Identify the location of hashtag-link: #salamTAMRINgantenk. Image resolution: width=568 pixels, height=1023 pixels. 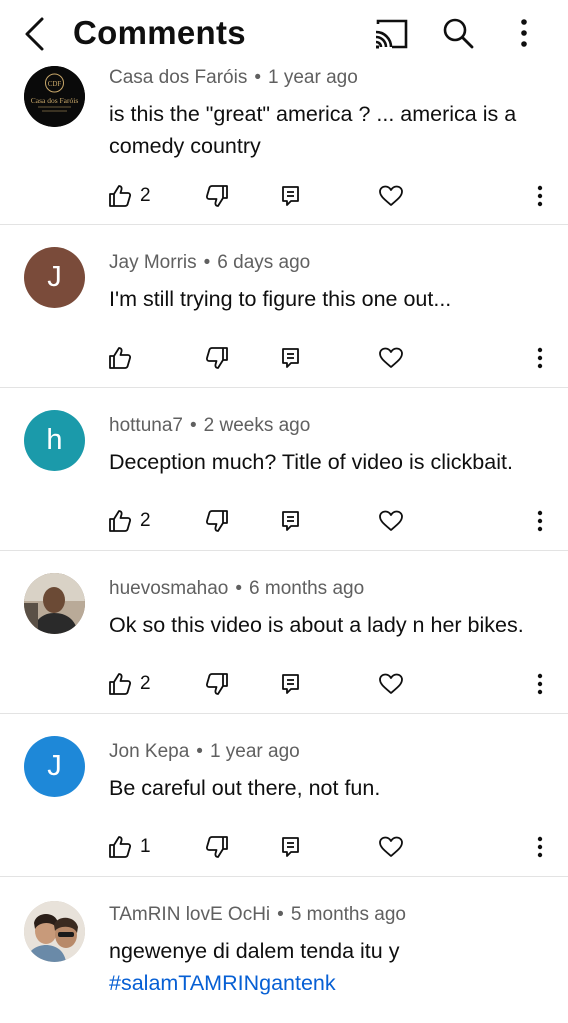
(329, 983).